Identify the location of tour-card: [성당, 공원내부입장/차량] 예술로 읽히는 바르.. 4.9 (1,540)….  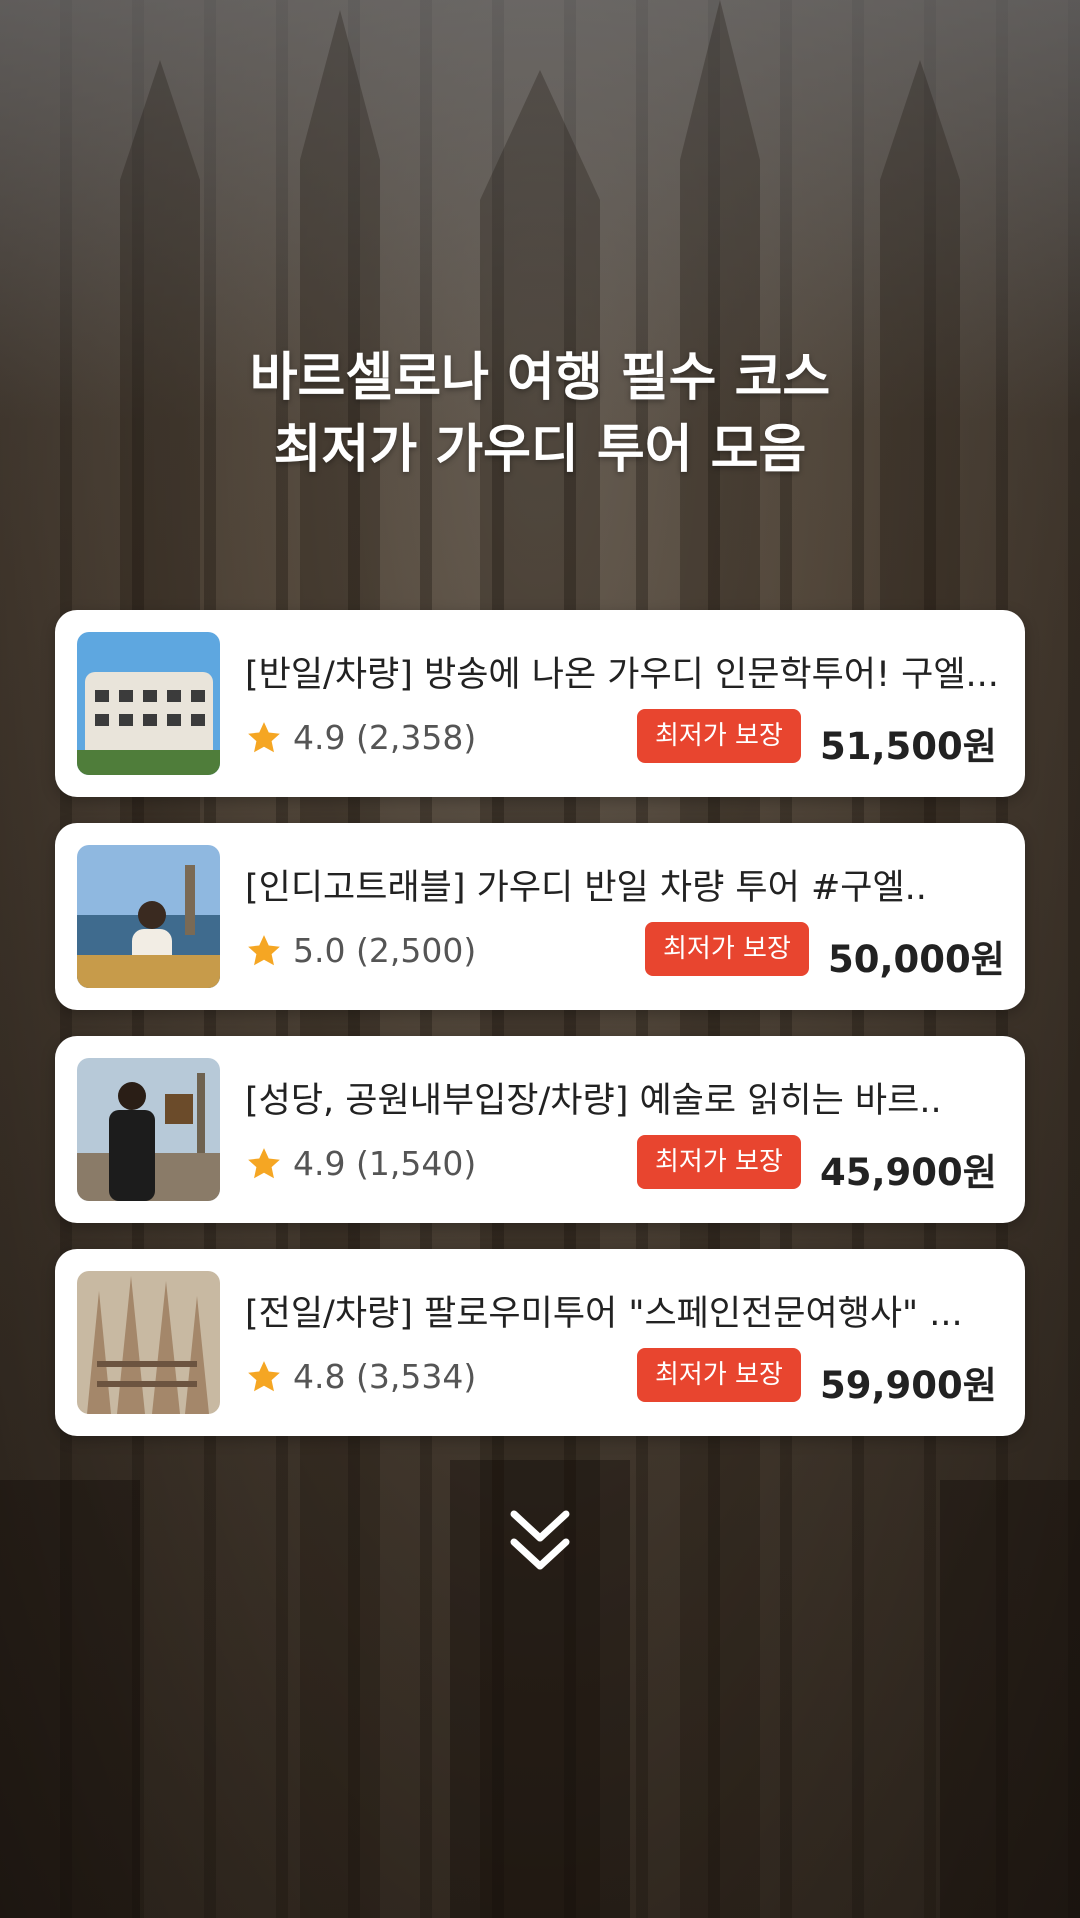
(540, 1129).